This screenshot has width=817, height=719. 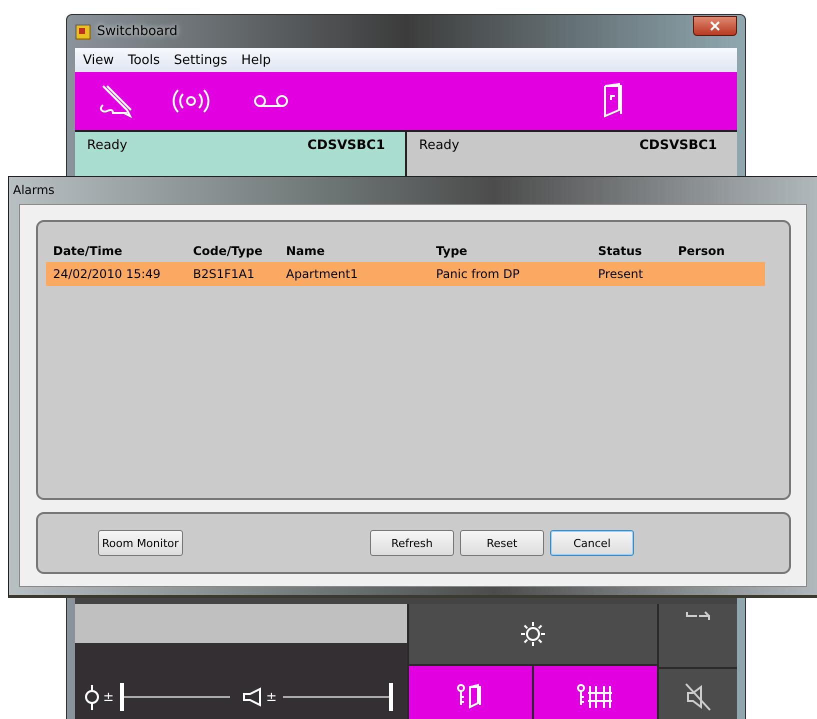 What do you see at coordinates (138, 31) in the screenshot?
I see `window-title: Switchboard` at bounding box center [138, 31].